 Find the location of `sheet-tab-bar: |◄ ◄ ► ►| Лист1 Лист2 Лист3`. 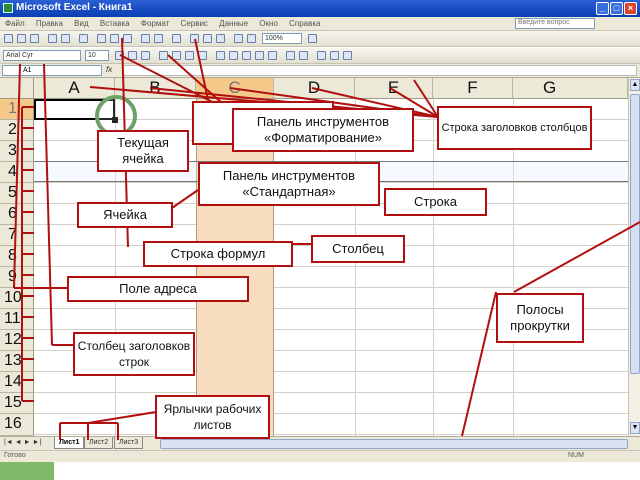

sheet-tab-bar: |◄ ◄ ► ►| Лист1 Лист2 Лист3 is located at coordinates (320, 443).